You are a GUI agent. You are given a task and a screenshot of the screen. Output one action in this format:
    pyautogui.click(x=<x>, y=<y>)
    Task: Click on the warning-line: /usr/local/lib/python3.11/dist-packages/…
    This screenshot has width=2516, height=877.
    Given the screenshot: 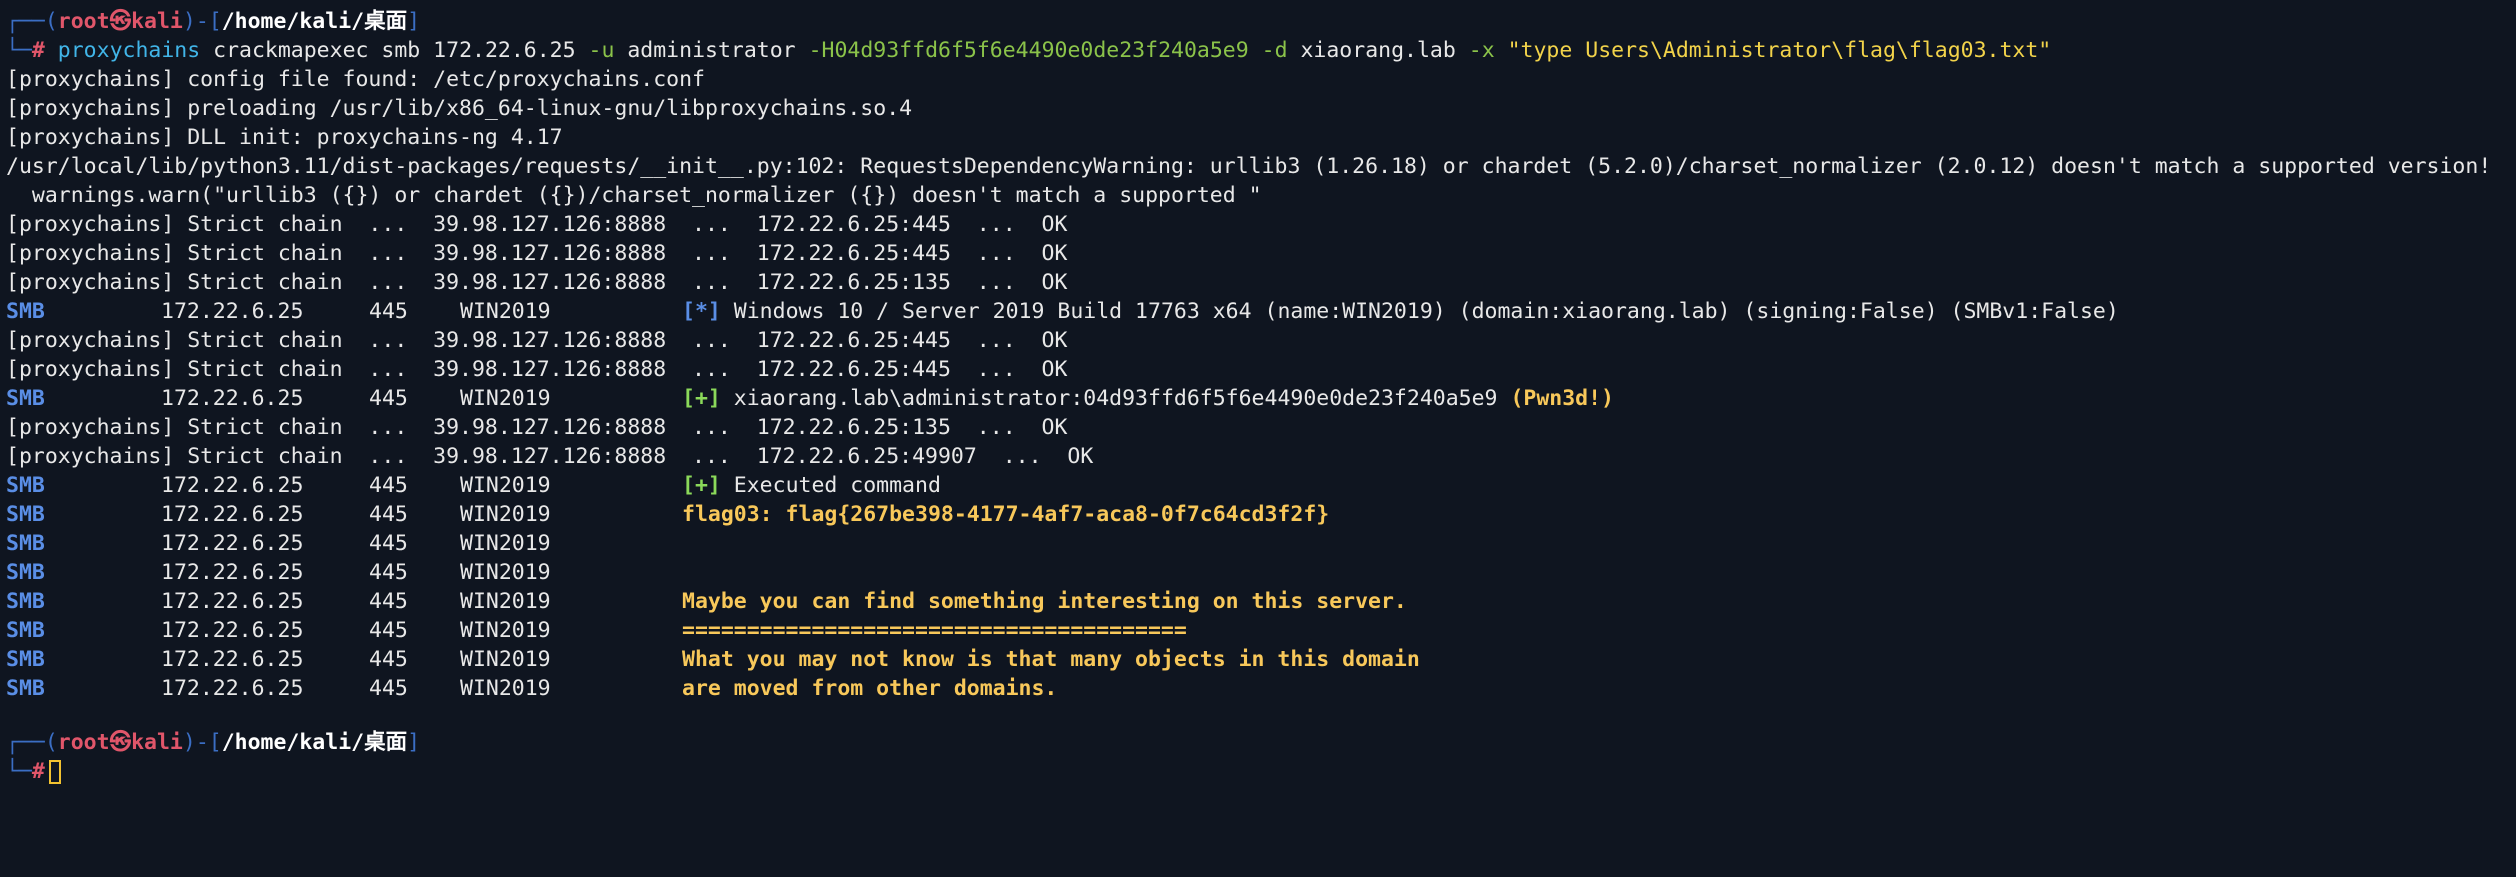 What is the action you would take?
    pyautogui.click(x=1249, y=166)
    